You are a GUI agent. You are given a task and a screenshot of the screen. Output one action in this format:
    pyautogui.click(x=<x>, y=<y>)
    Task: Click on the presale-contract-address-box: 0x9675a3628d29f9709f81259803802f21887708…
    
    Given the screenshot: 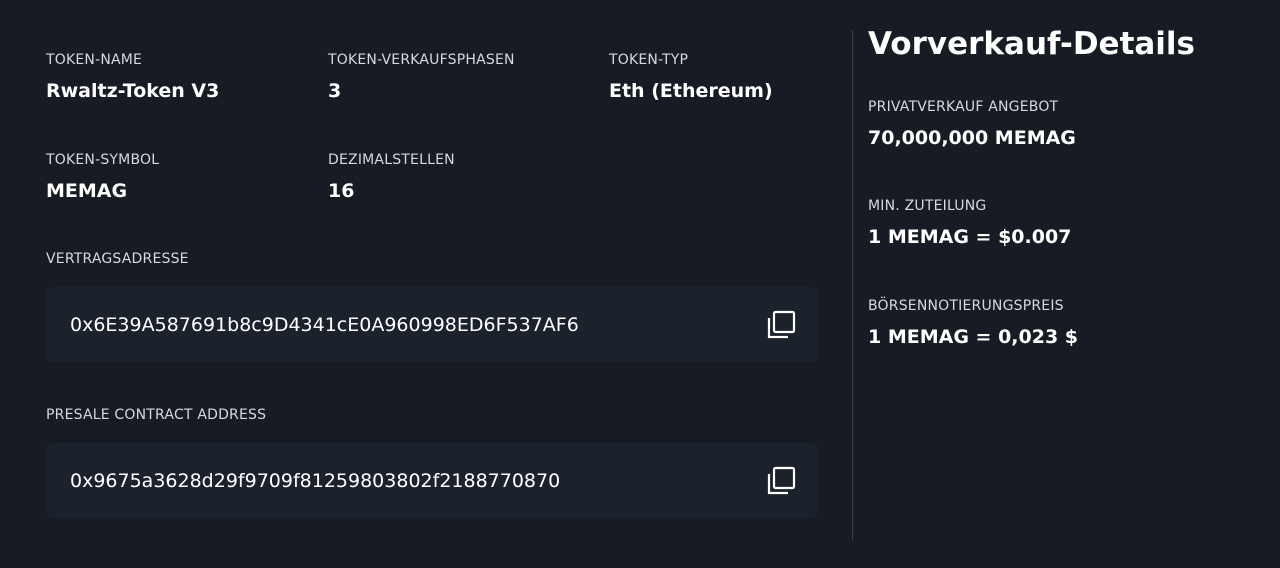 What is the action you would take?
    pyautogui.click(x=432, y=480)
    